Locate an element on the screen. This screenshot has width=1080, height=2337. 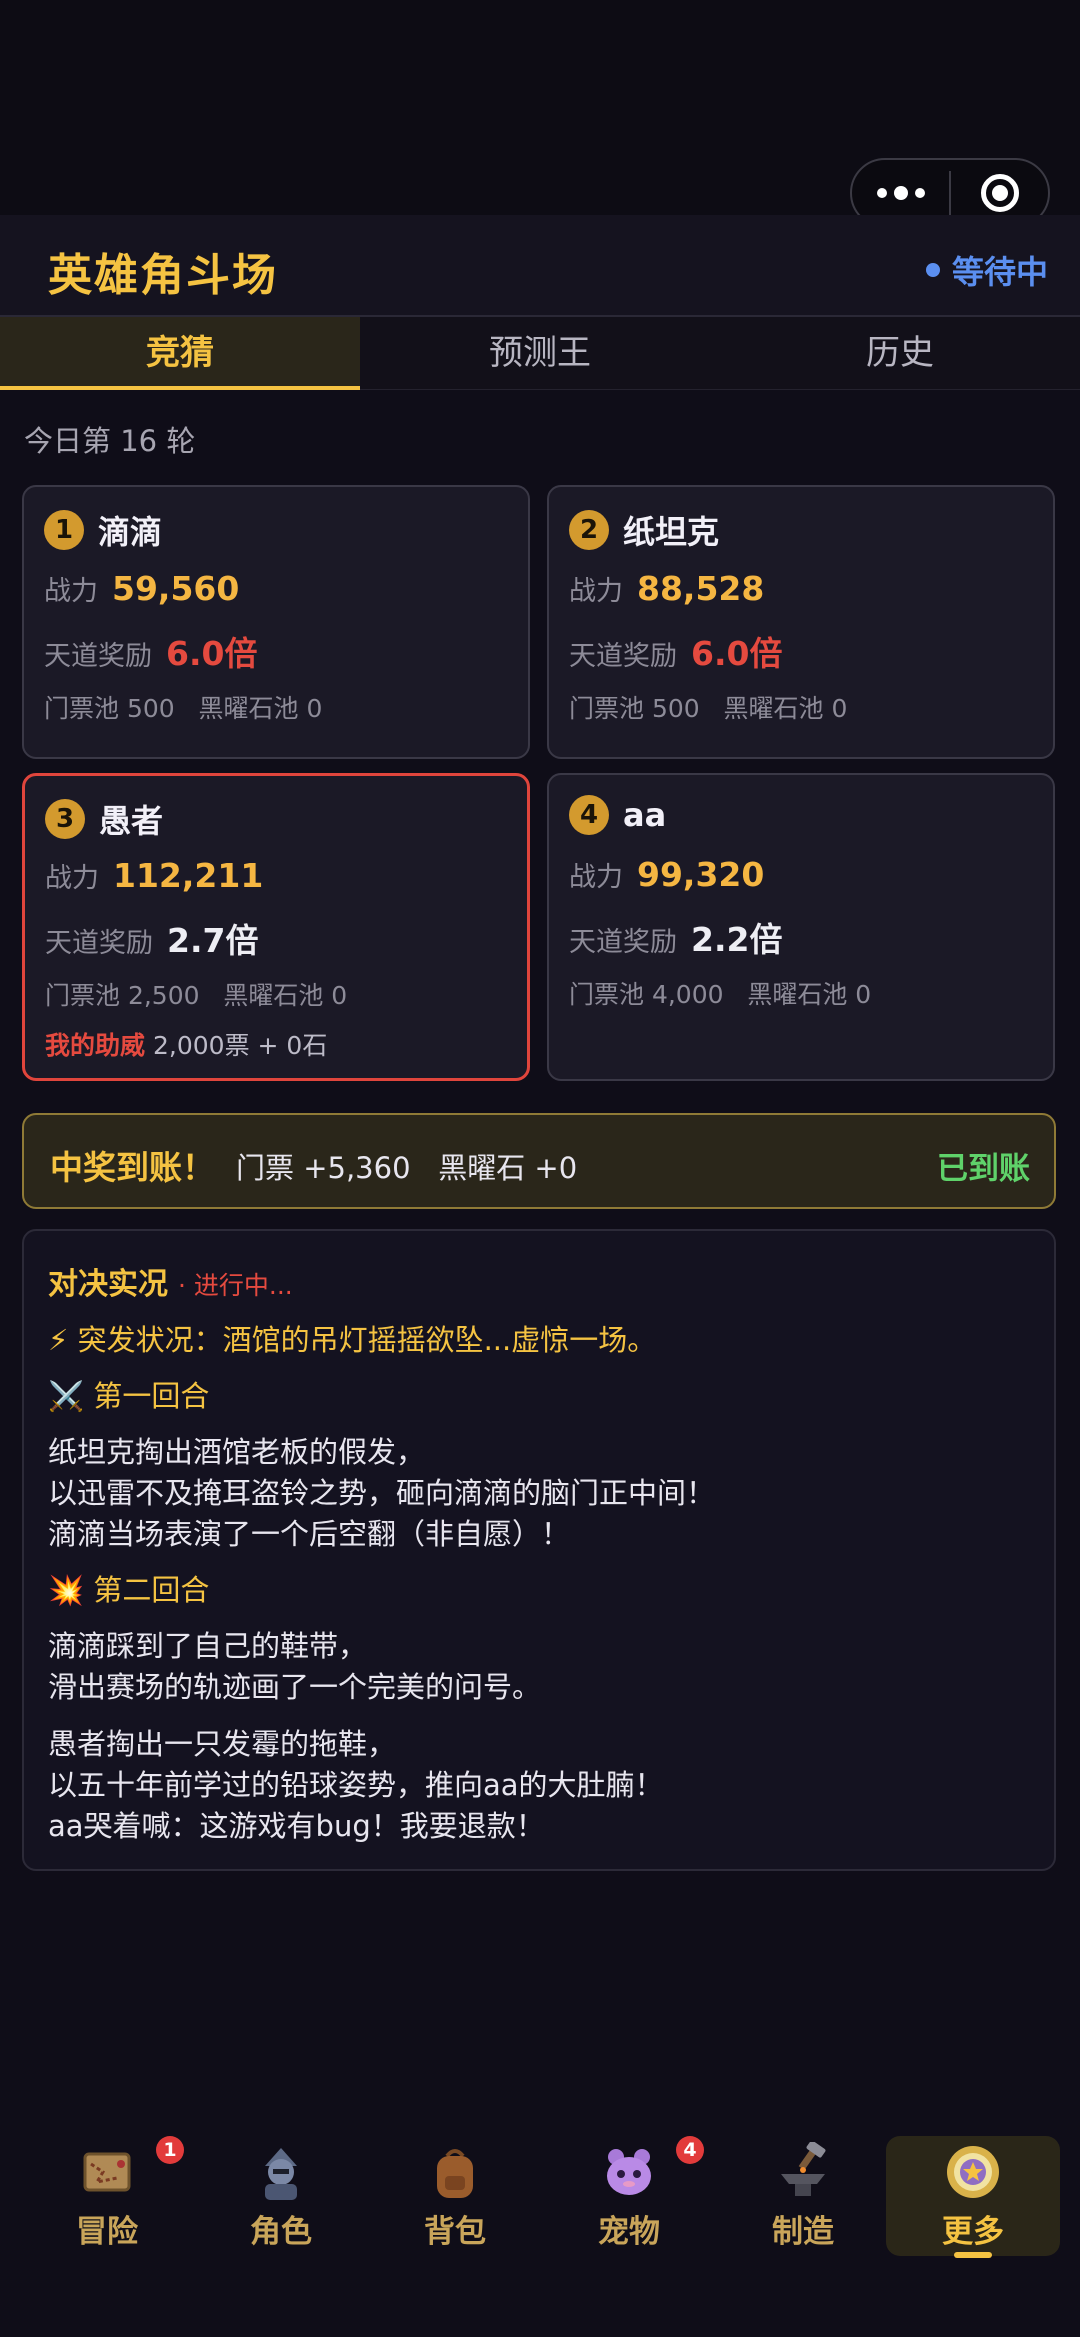
reward-row: 天道奖励 2.2倍 is located at coordinates (675, 937).